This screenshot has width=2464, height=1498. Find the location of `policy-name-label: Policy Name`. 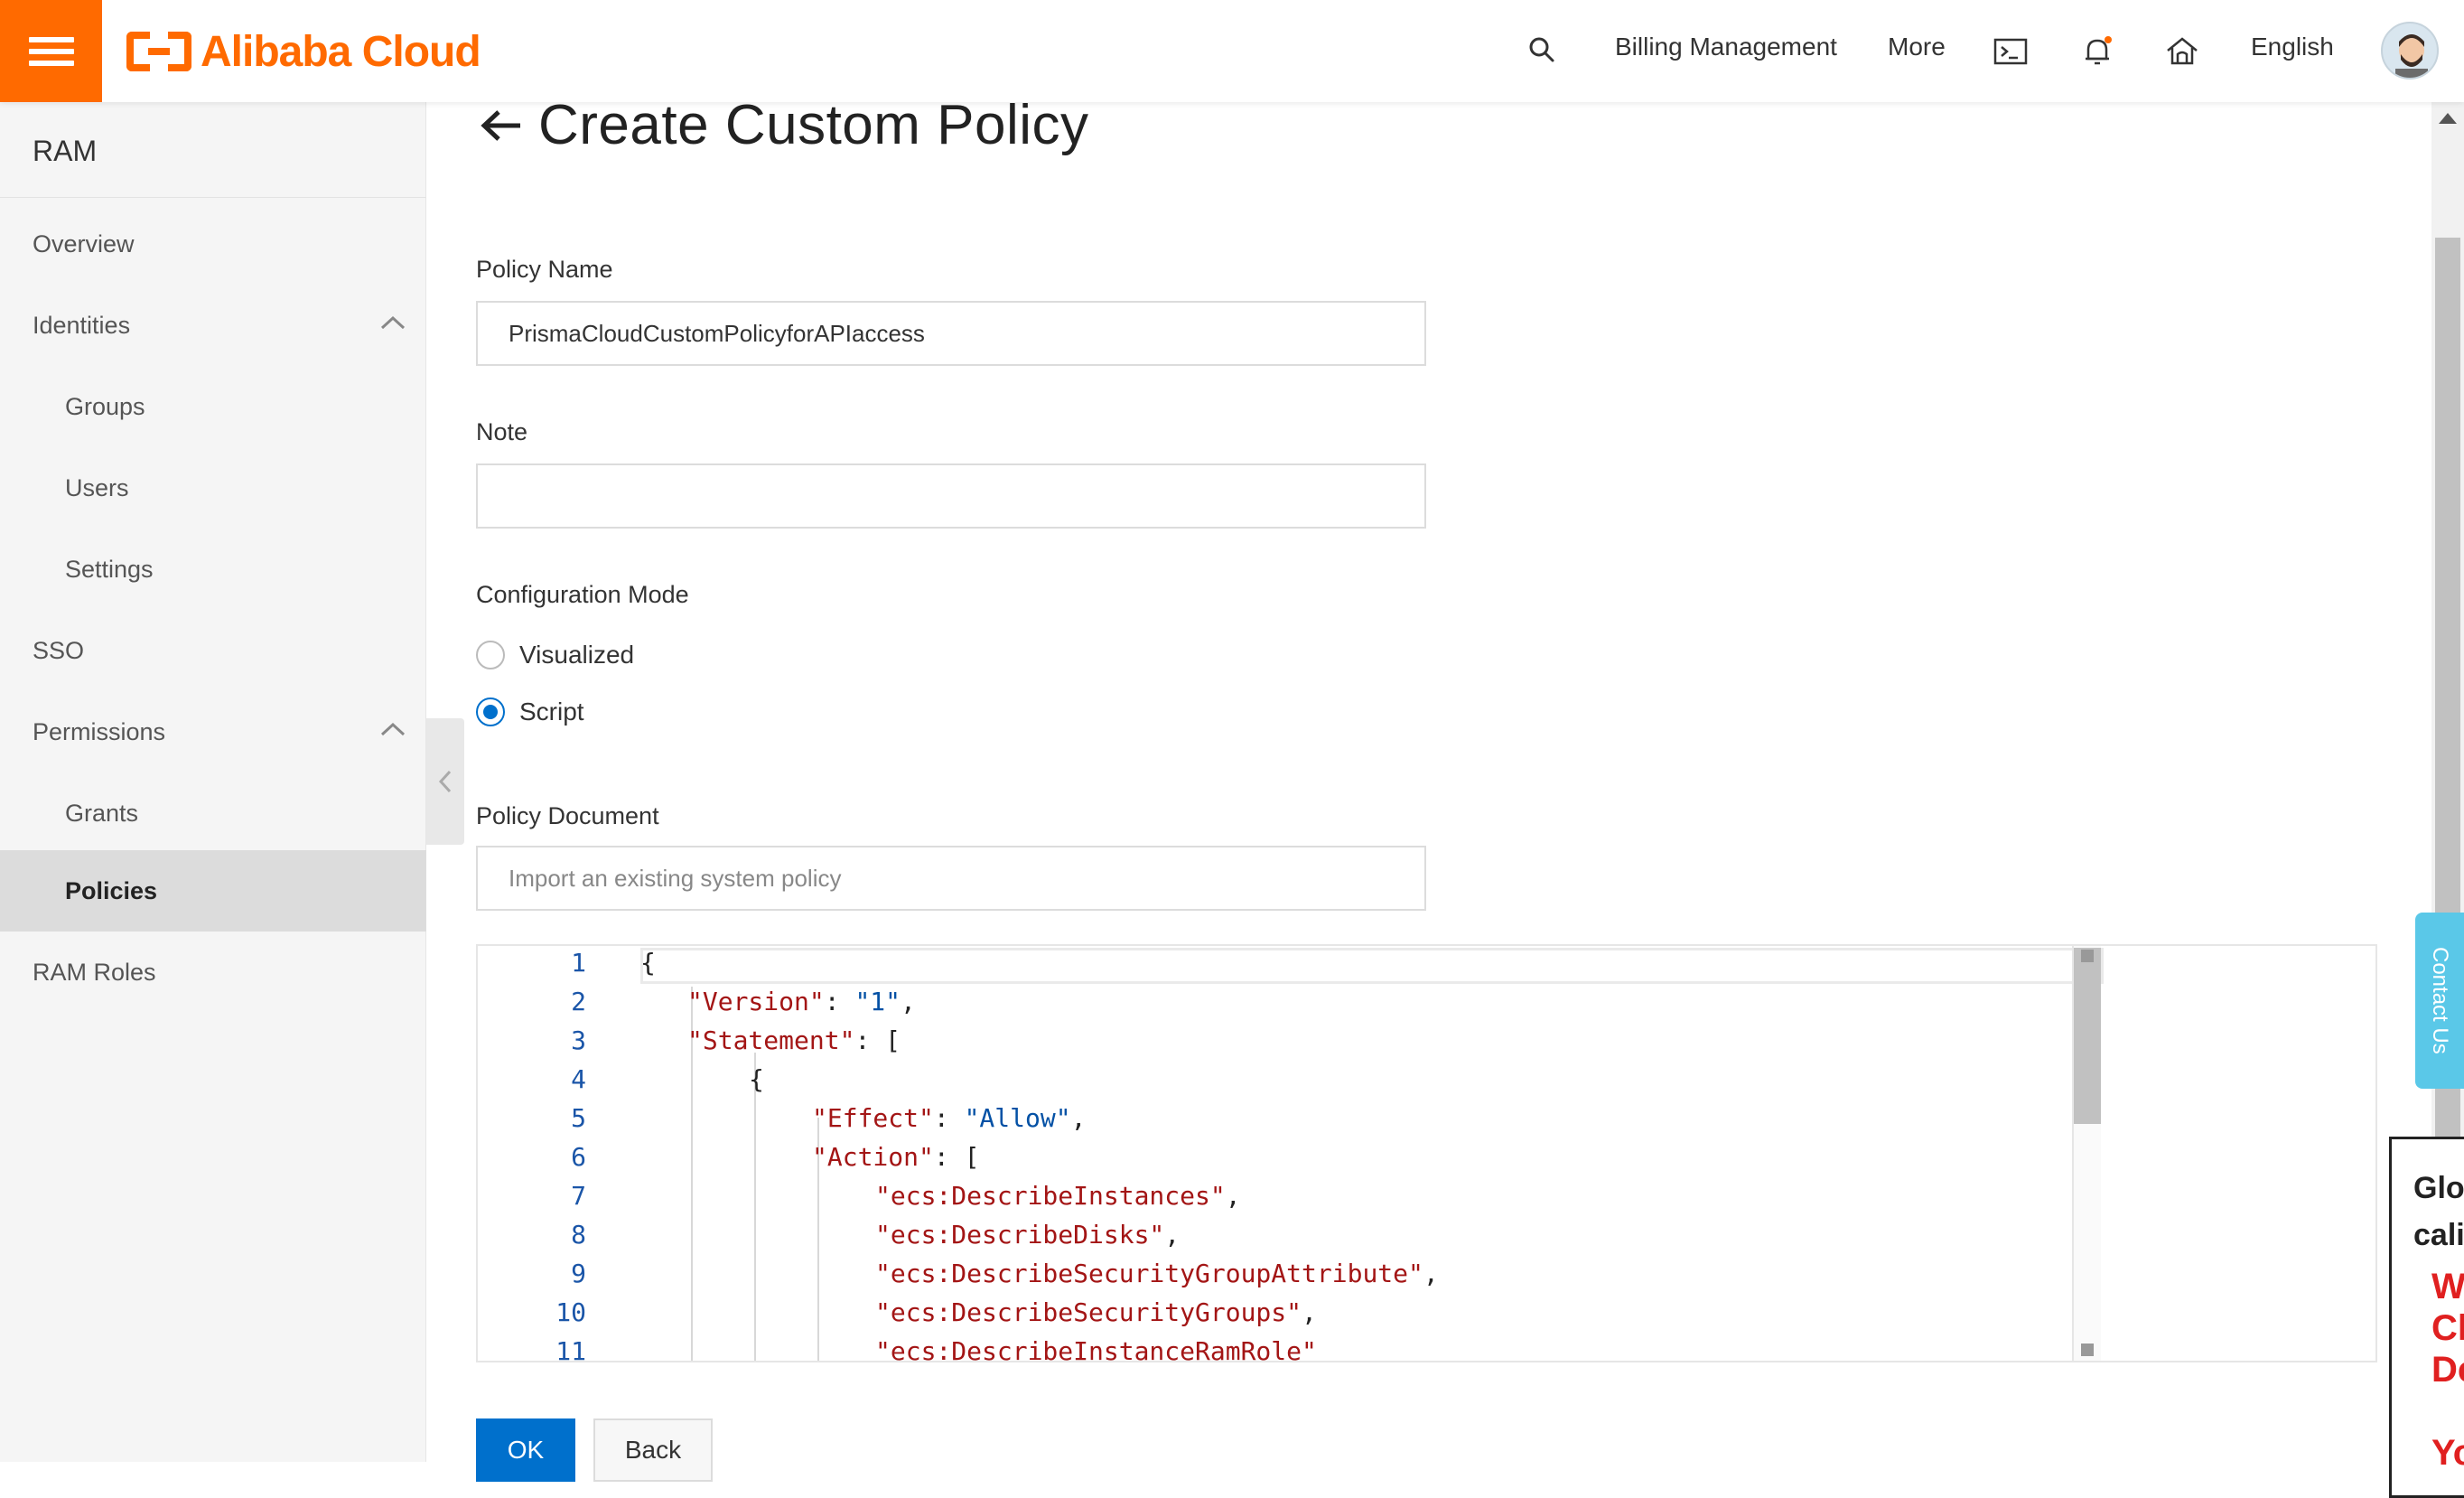

policy-name-label: Policy Name is located at coordinates (544, 269).